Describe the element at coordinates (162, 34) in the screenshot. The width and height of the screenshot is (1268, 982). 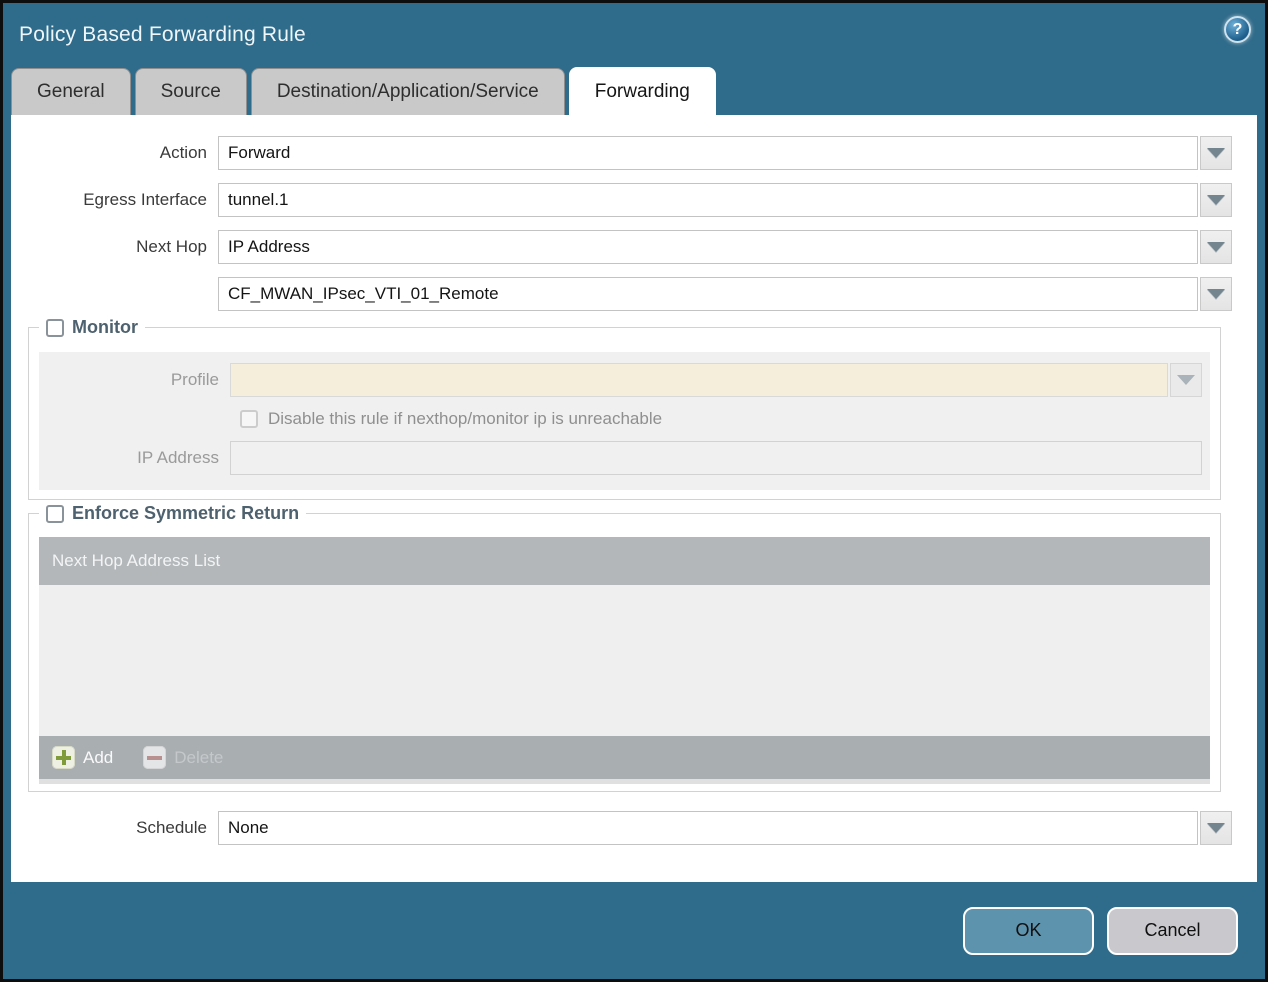
I see `dialog-title: Policy Based Forwarding Rule` at that location.